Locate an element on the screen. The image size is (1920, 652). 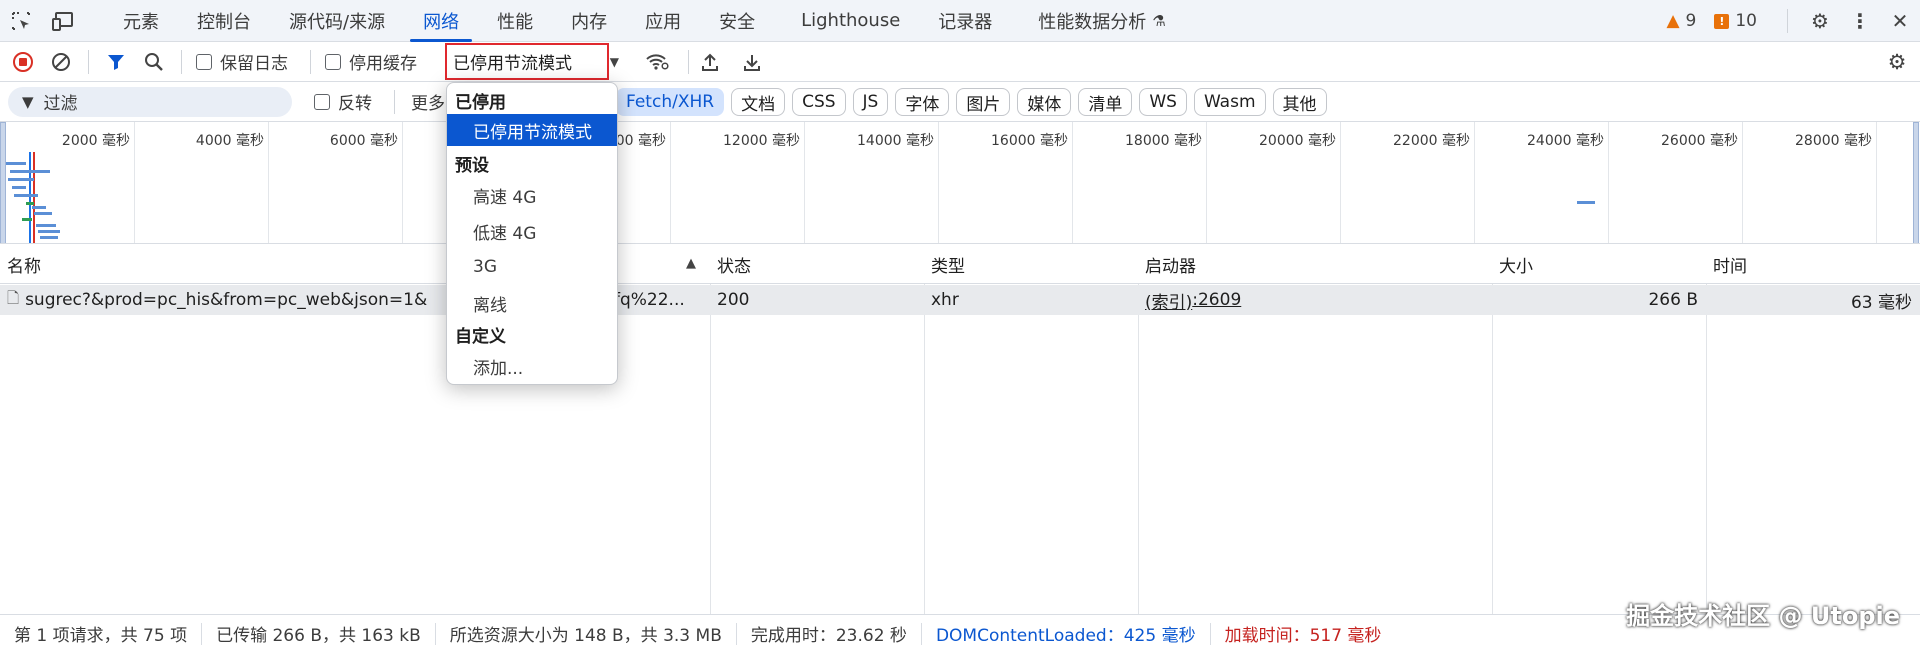
tab-bar-right: ▲ 9 ! 10 ⚙ ⋮ ✕ is located at coordinates (1793, 21).